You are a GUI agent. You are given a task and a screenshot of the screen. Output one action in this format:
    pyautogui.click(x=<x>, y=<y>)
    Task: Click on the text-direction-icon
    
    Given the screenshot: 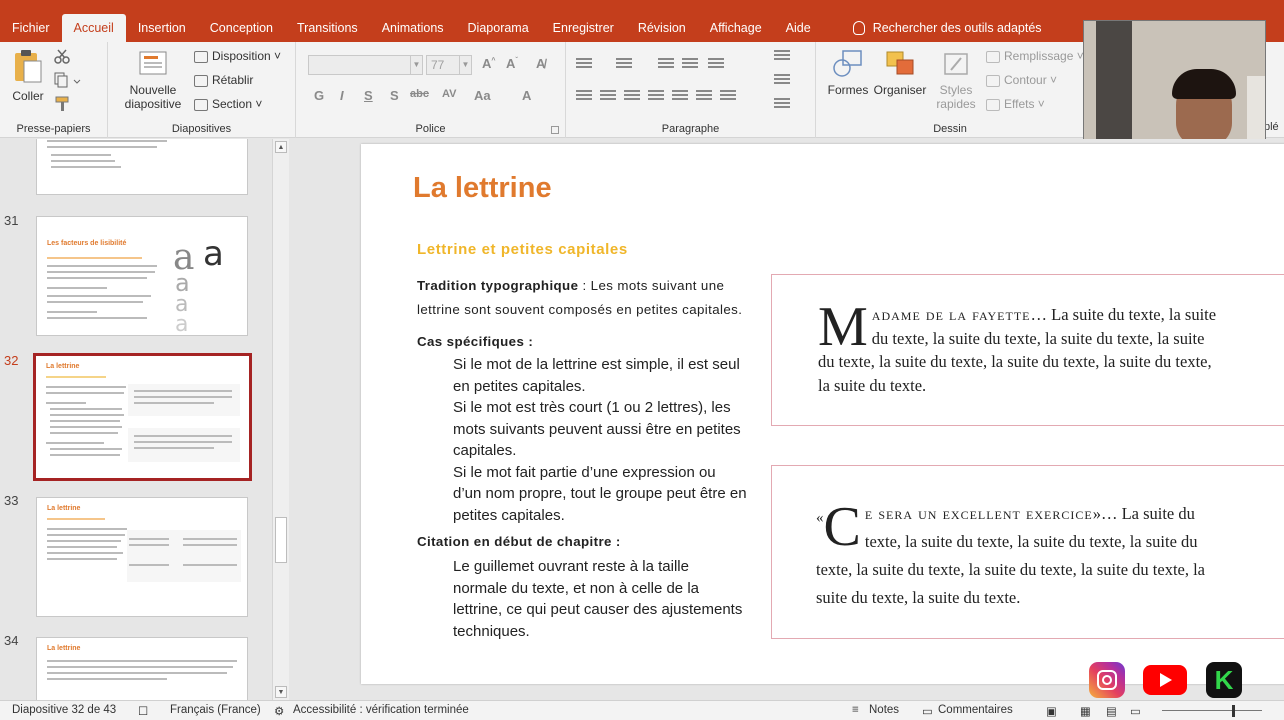 What is the action you would take?
    pyautogui.click(x=782, y=56)
    